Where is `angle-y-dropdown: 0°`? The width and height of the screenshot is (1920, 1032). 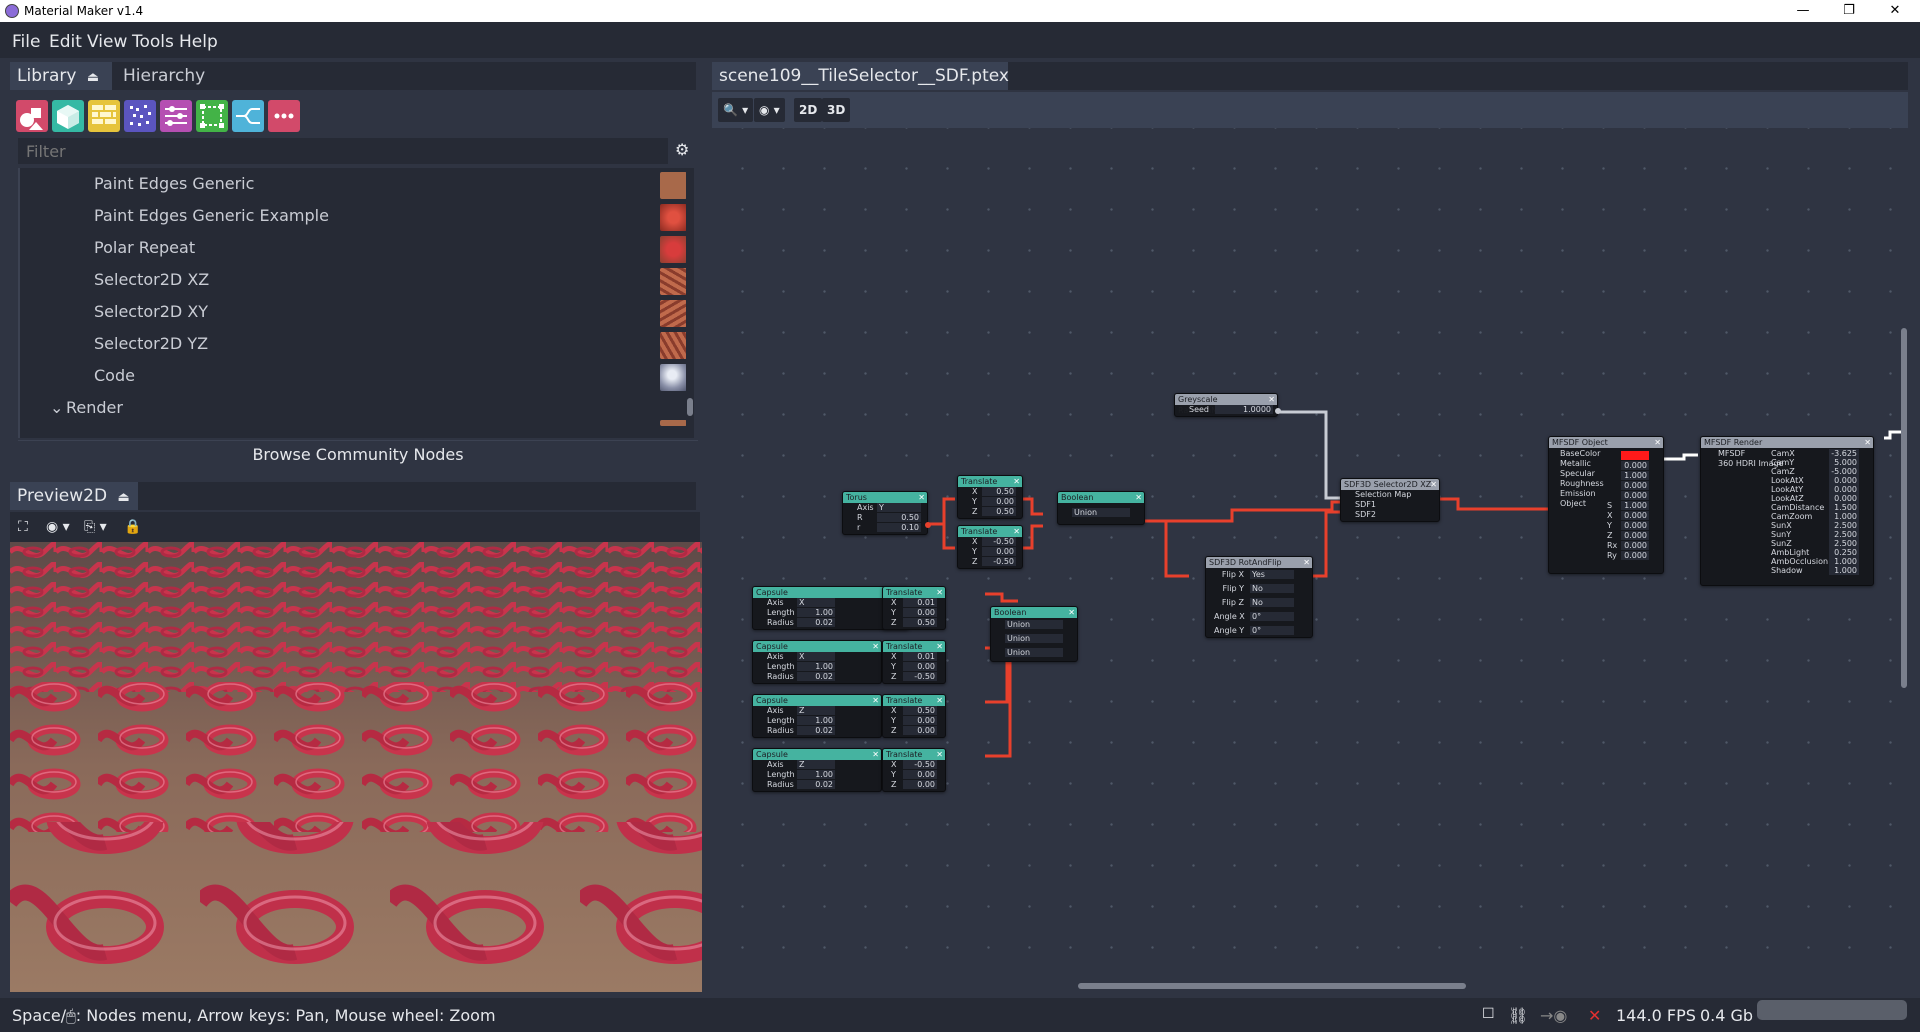
angle-y-dropdown: 0° is located at coordinates (1272, 630).